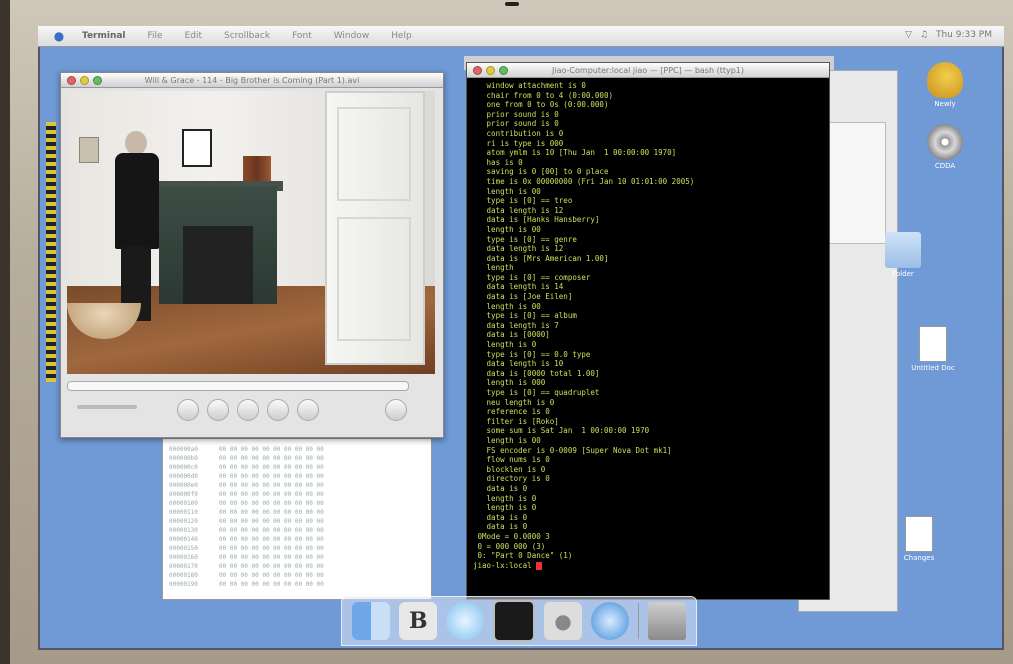 This screenshot has width=1013, height=664. Describe the element at coordinates (183, 539) in the screenshot. I see `hex-offset: 00000140` at that location.